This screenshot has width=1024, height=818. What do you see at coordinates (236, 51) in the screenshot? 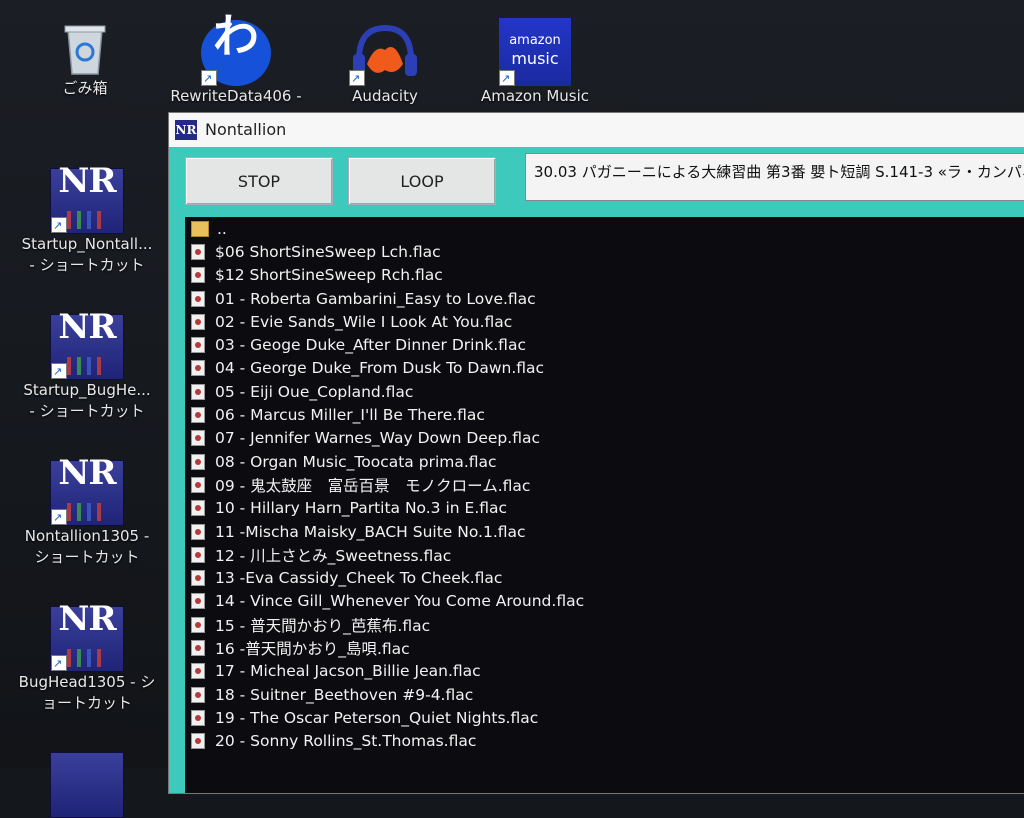
I see `rewritedata-icon: わ` at bounding box center [236, 51].